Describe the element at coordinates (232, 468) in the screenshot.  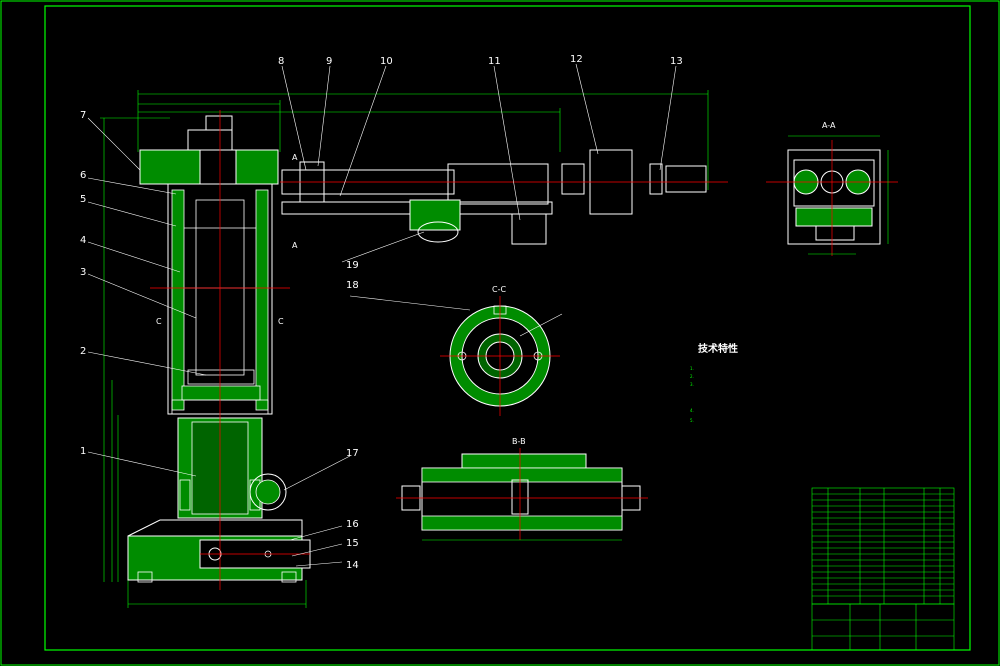
I see `lower-column` at that location.